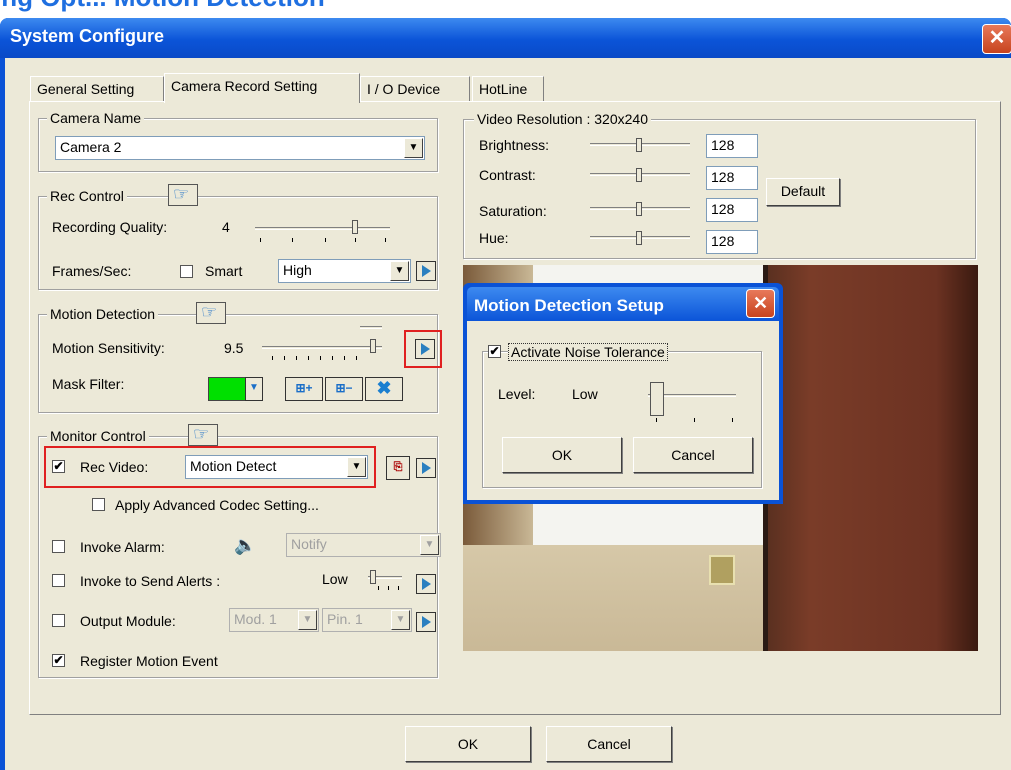  What do you see at coordinates (245, 545) in the screenshot?
I see `speaker-icon: 🔈` at bounding box center [245, 545].